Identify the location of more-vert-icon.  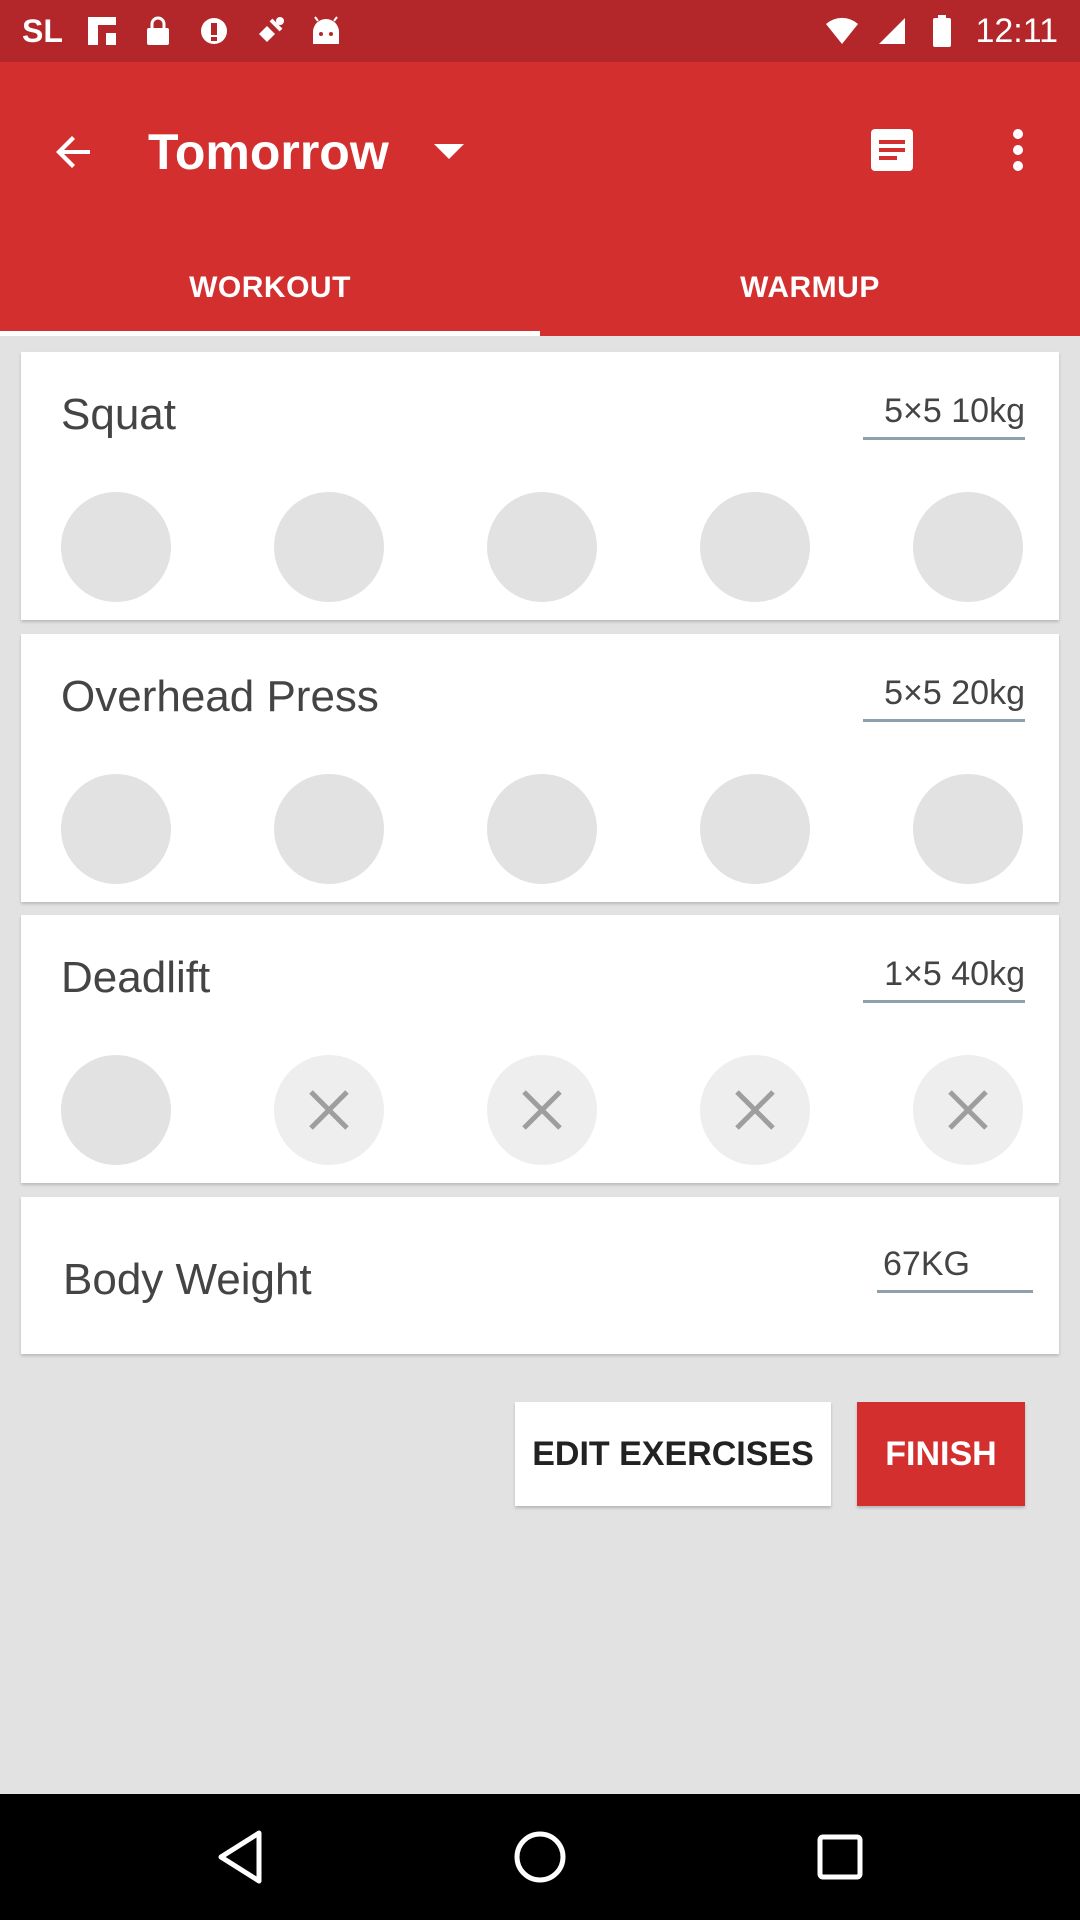
(1018, 150).